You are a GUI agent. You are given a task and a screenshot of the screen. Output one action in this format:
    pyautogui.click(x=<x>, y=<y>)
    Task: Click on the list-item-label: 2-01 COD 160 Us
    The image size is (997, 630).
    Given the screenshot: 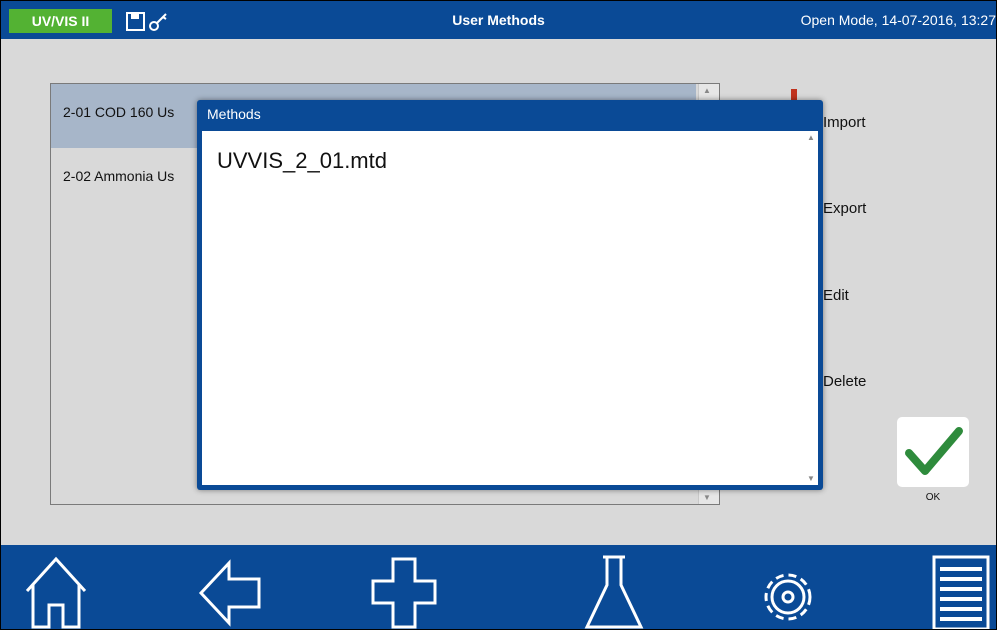 What is the action you would take?
    pyautogui.click(x=119, y=112)
    